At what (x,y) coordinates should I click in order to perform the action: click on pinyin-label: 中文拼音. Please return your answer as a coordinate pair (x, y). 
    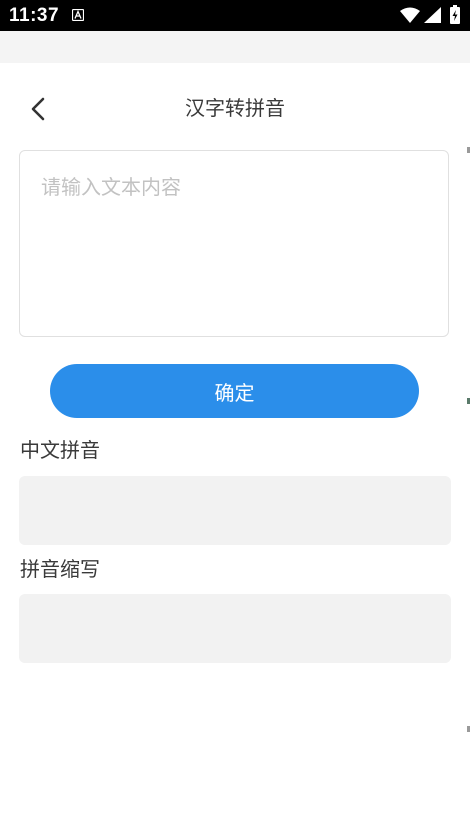
    Looking at the image, I should click on (60, 450).